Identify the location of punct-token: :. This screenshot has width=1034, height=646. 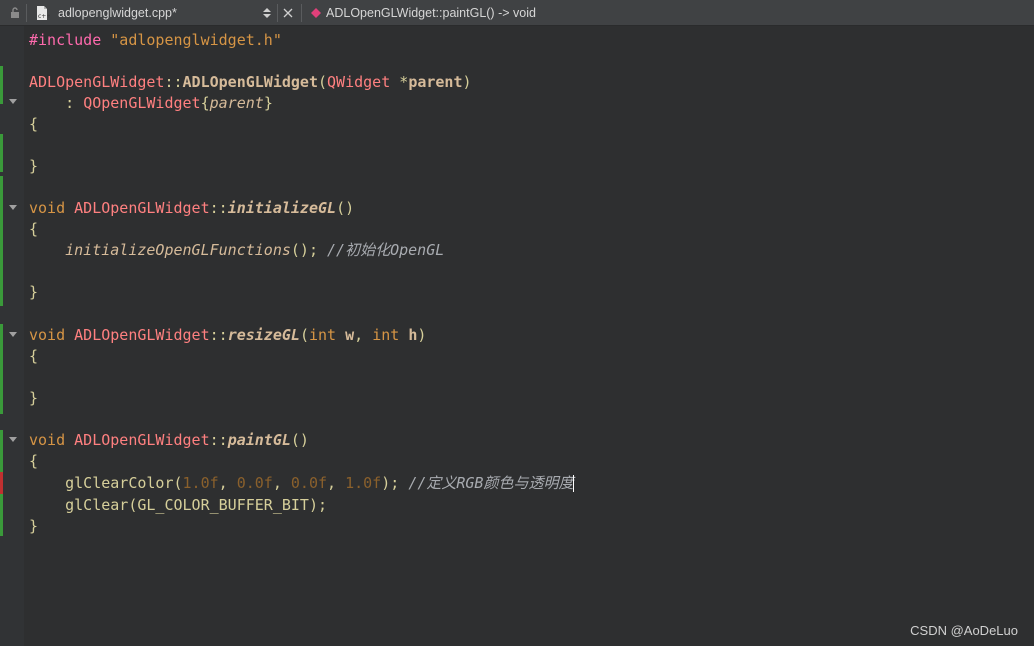
(56, 103).